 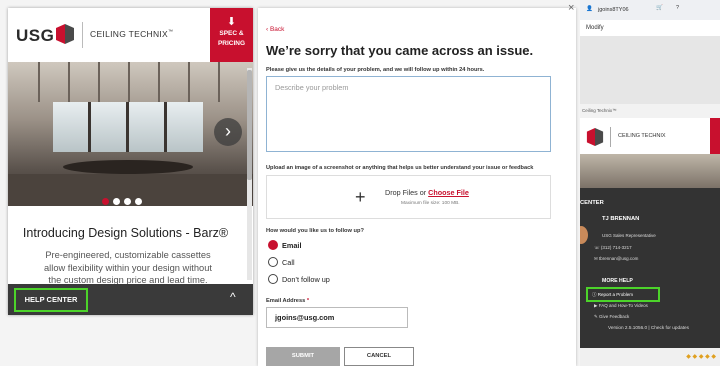 What do you see at coordinates (715, 136) in the screenshot?
I see `spec-pricing-tab` at bounding box center [715, 136].